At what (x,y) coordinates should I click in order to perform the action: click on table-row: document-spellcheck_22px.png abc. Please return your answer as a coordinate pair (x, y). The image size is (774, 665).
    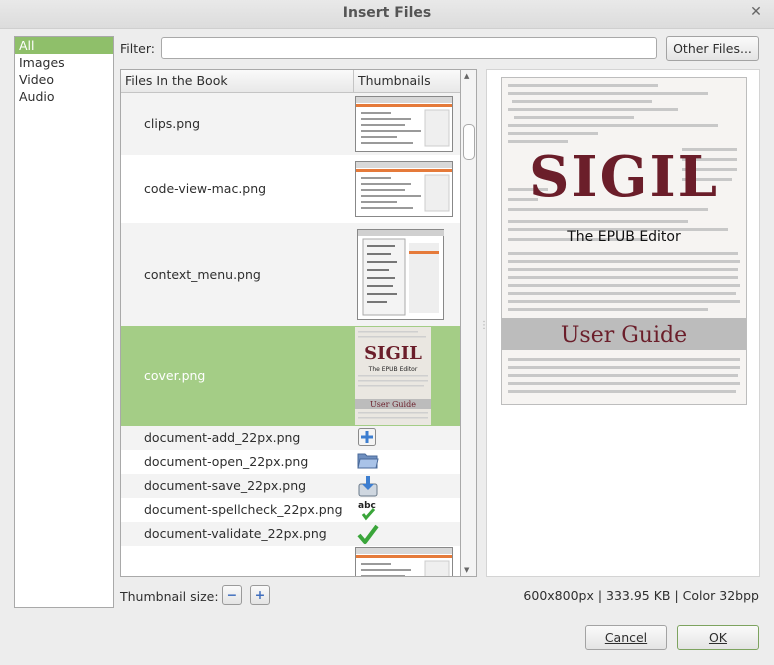
    Looking at the image, I should click on (290, 510).